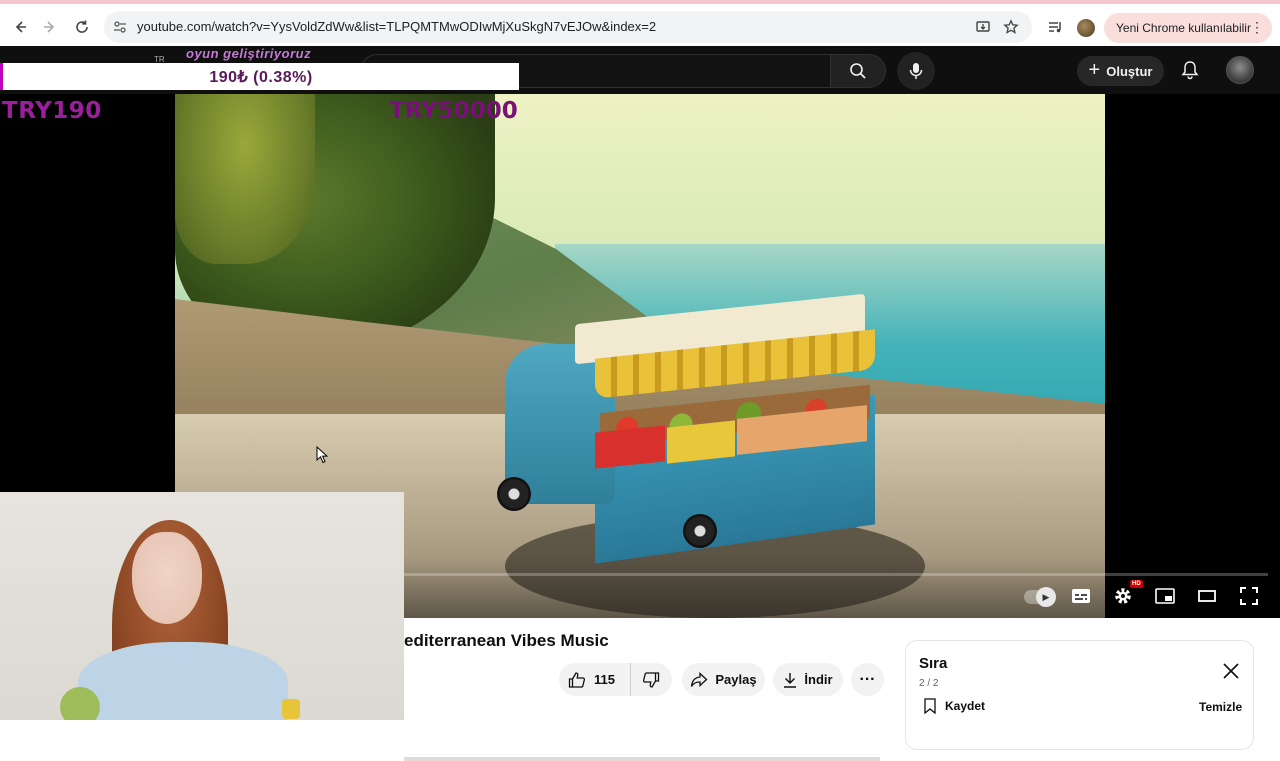 Image resolution: width=1280 pixels, height=761 pixels. I want to click on search-icon, so click(858, 71).